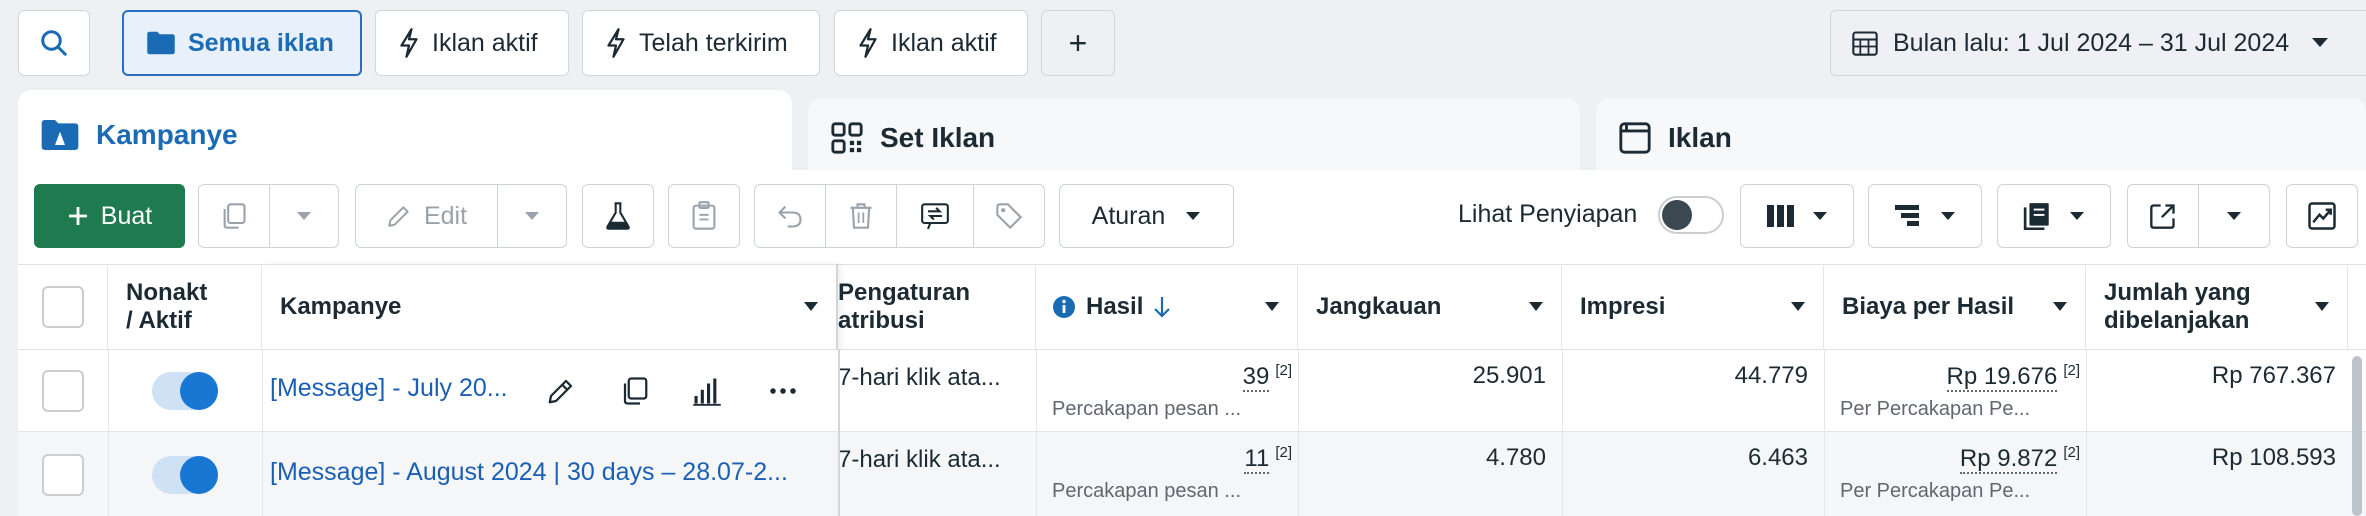 This screenshot has height=516, width=2366. Describe the element at coordinates (550, 307) in the screenshot. I see `column-campaign: Kampanye` at that location.